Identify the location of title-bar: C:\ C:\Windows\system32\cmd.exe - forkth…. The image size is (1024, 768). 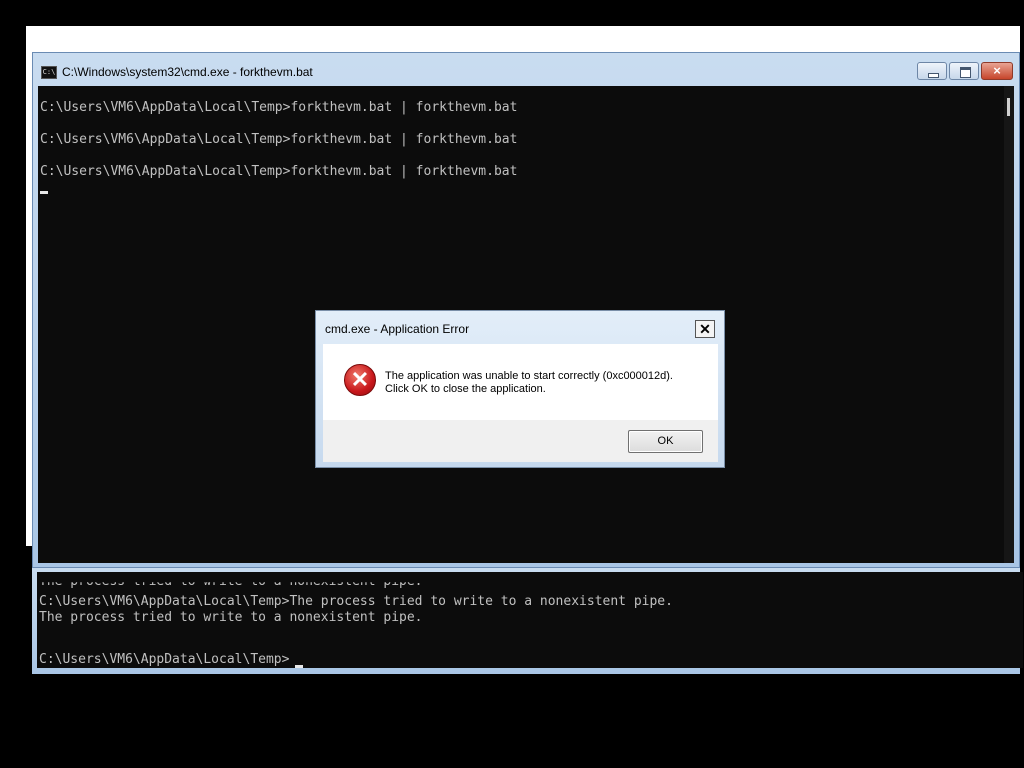
(526, 69).